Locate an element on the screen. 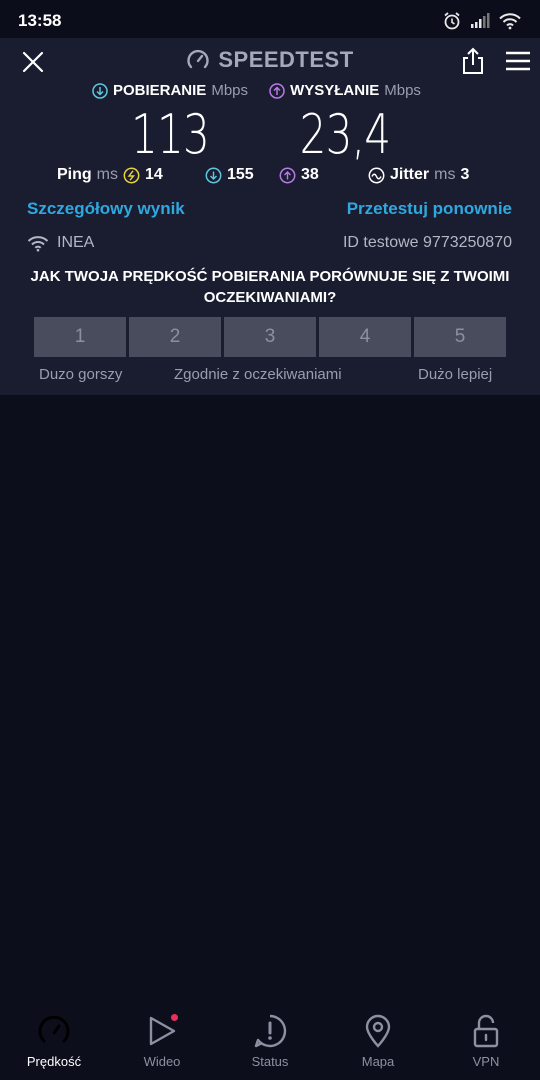 The width and height of the screenshot is (540, 1080). ping-upload-stat: 38 is located at coordinates (299, 175).